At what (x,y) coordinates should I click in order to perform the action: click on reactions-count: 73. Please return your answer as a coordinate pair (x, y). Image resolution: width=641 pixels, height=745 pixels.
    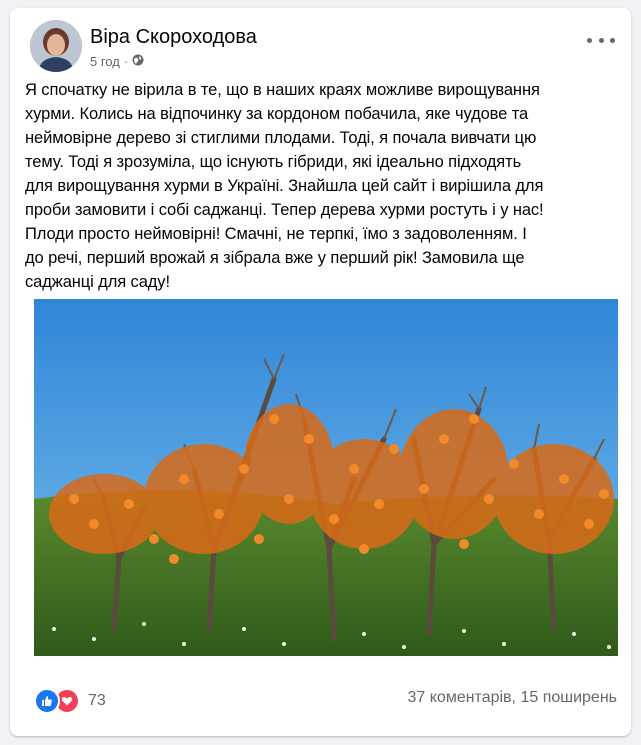
    Looking at the image, I should click on (97, 700).